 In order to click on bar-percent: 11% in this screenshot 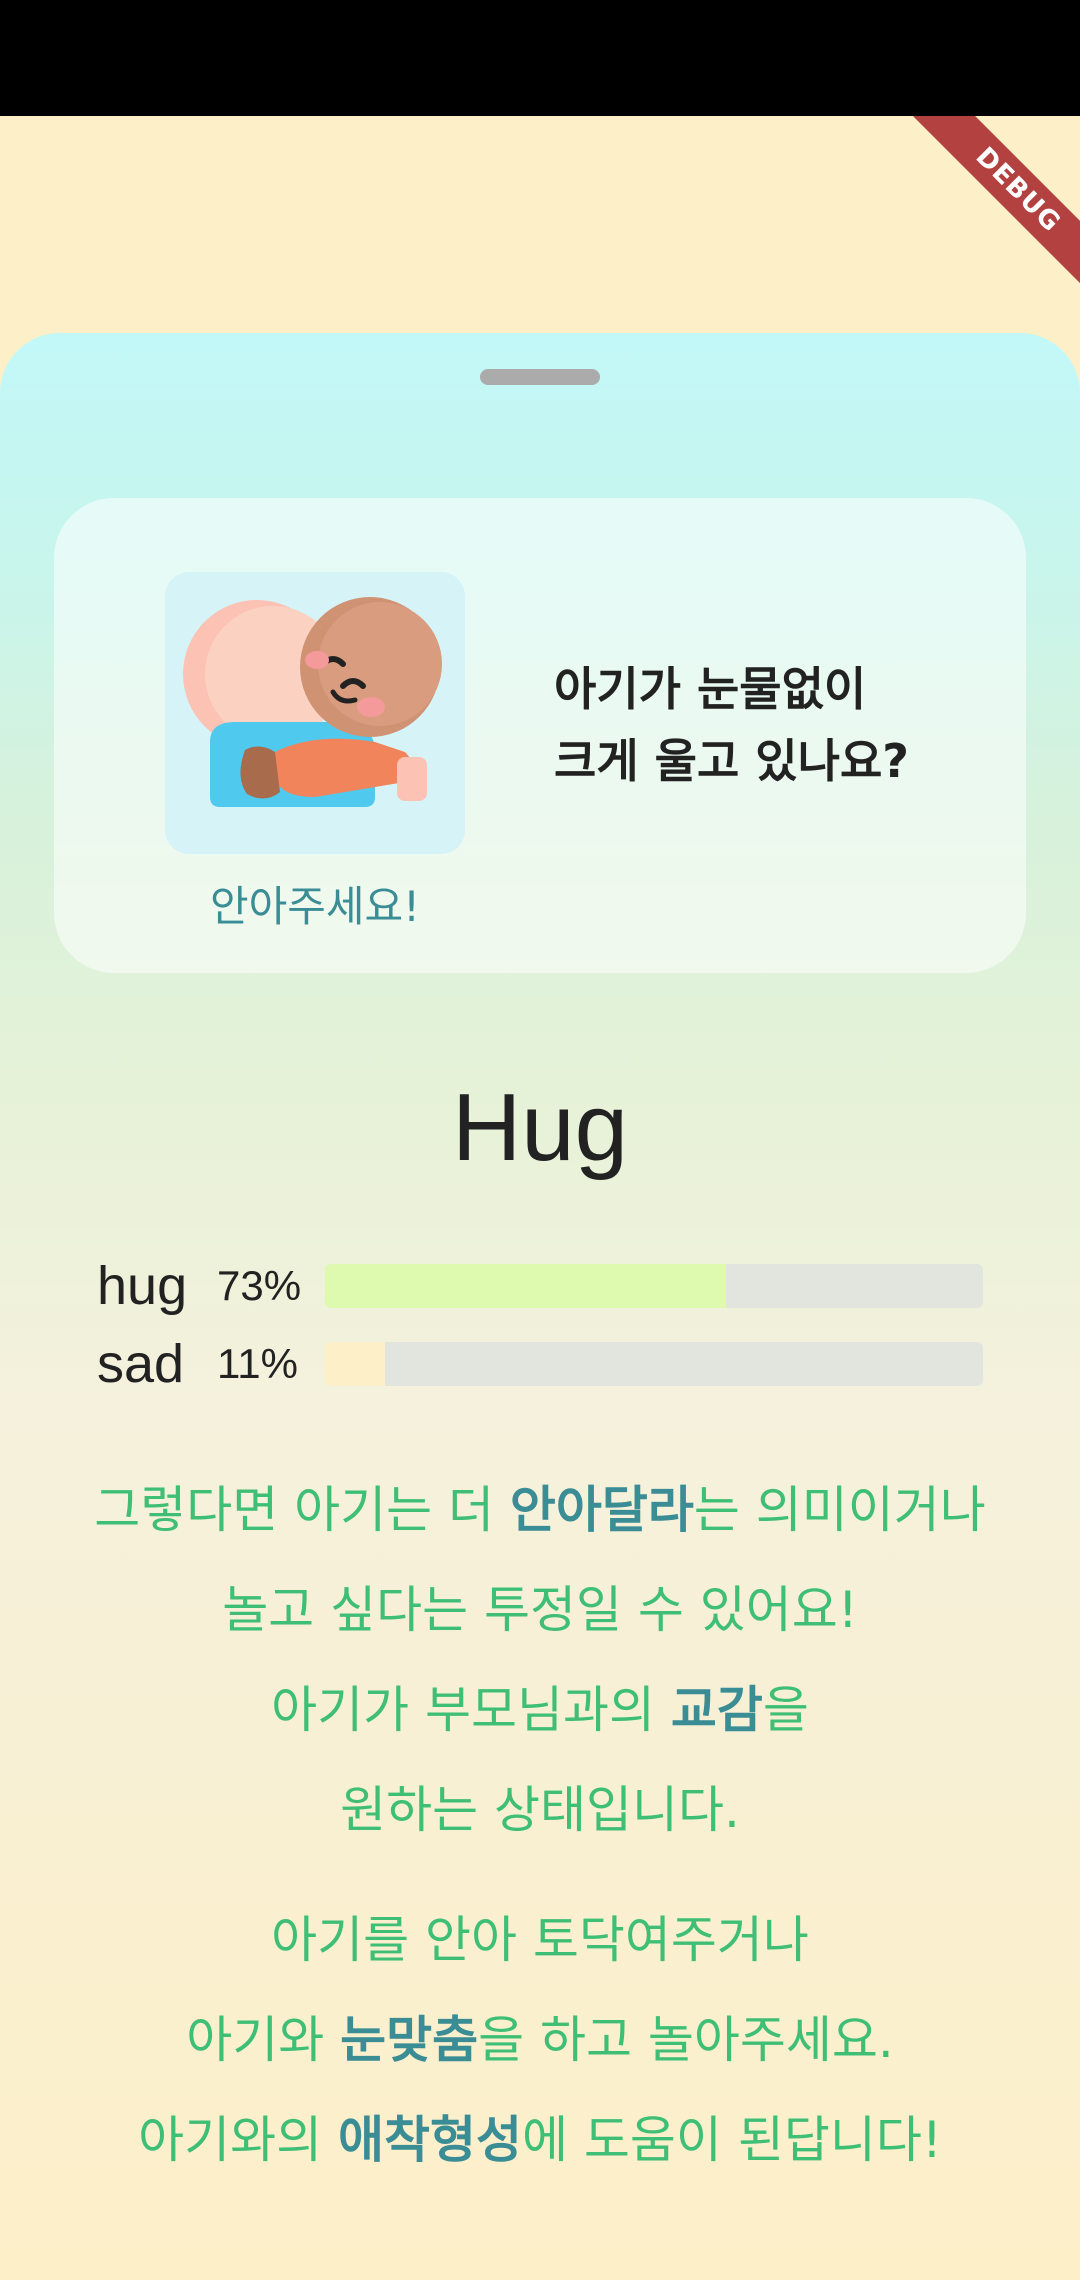, I will do `click(257, 1363)`.